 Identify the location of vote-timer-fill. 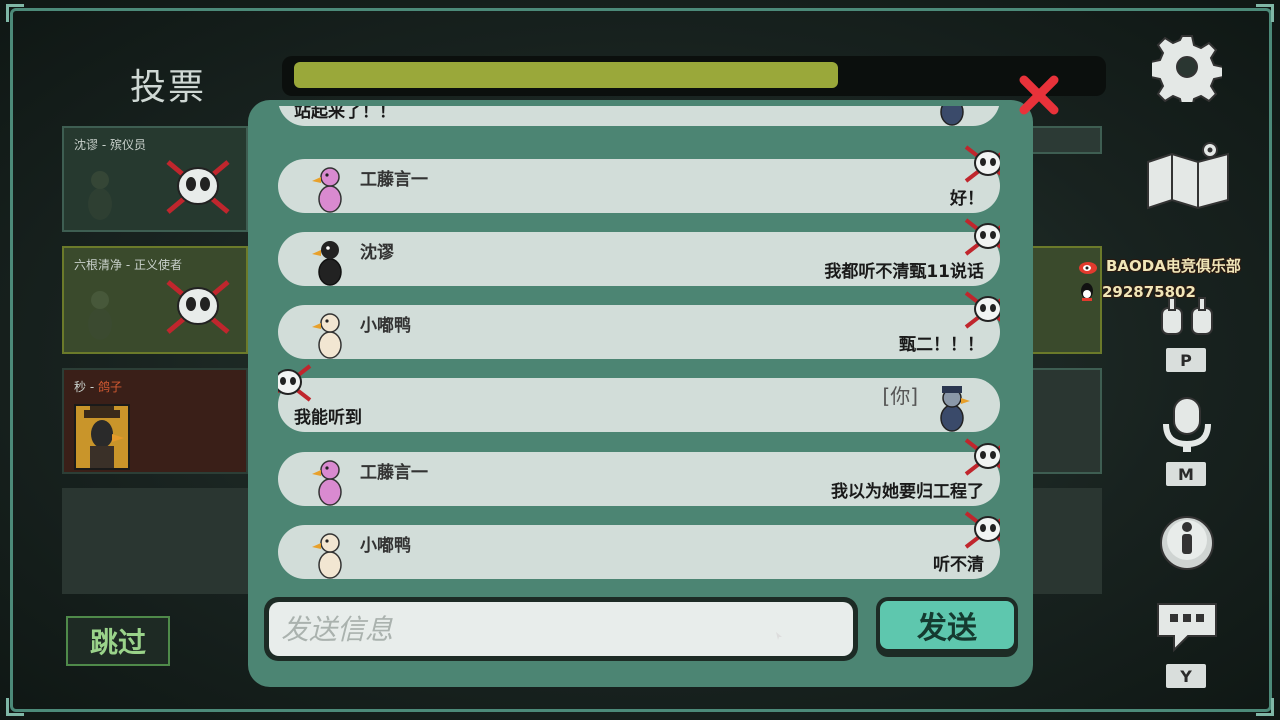
(566, 75).